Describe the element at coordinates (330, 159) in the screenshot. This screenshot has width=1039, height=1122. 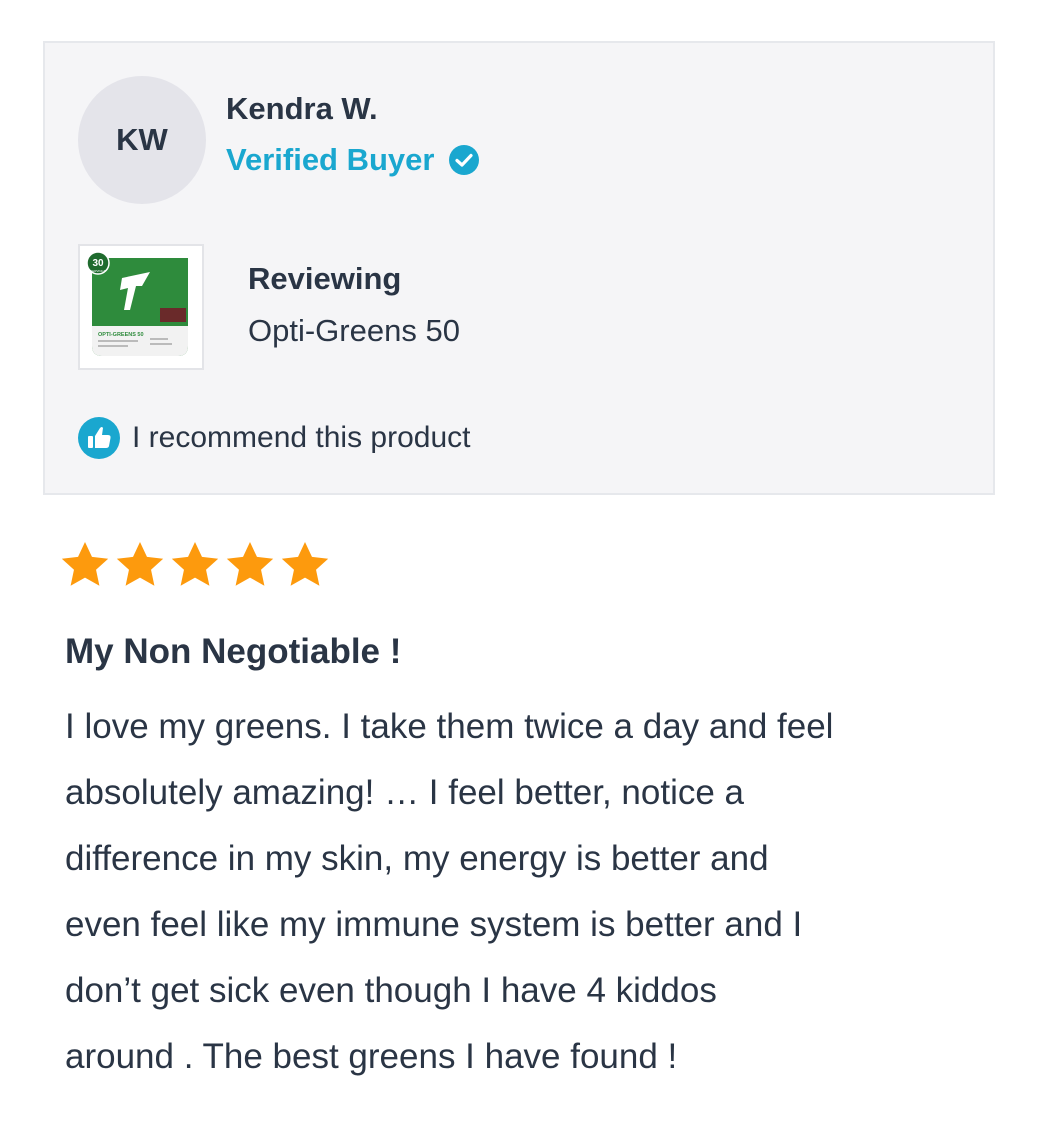
I see `verified-buyer-label: Verified Buyer` at that location.